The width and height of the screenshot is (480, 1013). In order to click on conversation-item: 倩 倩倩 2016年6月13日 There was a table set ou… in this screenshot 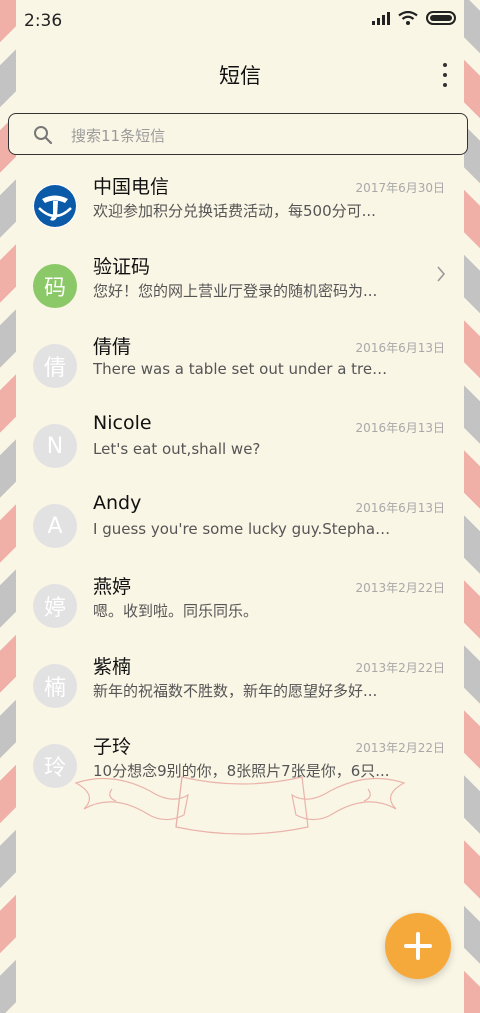, I will do `click(240, 380)`.